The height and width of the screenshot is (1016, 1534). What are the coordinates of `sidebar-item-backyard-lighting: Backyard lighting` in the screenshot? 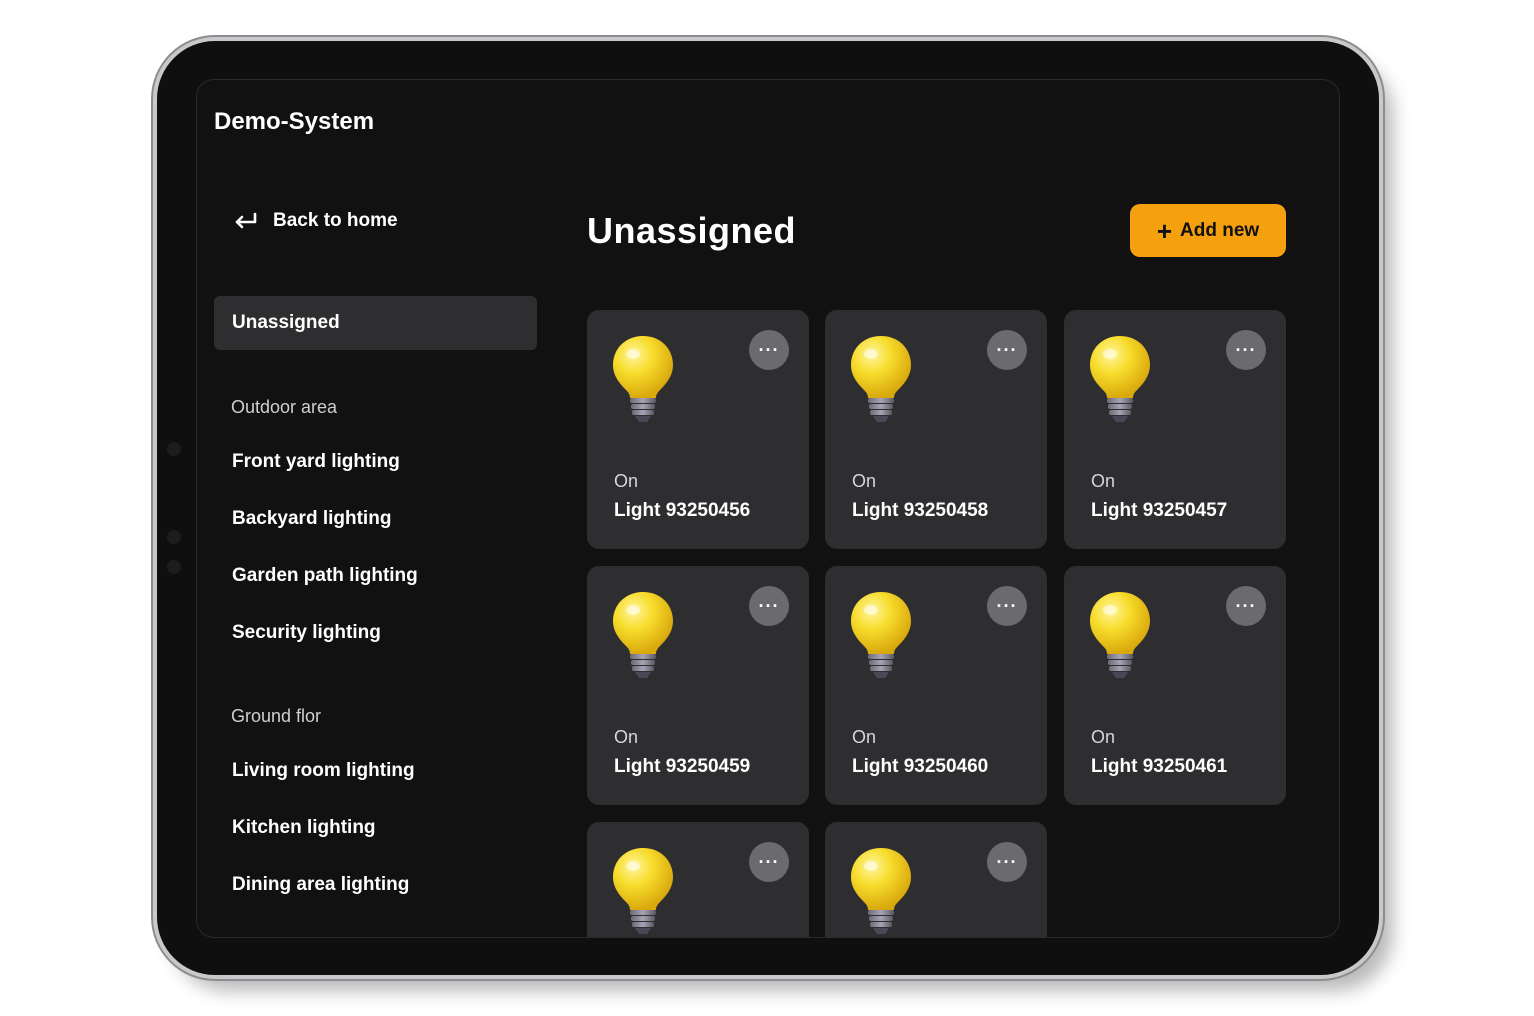 It's located at (311, 519).